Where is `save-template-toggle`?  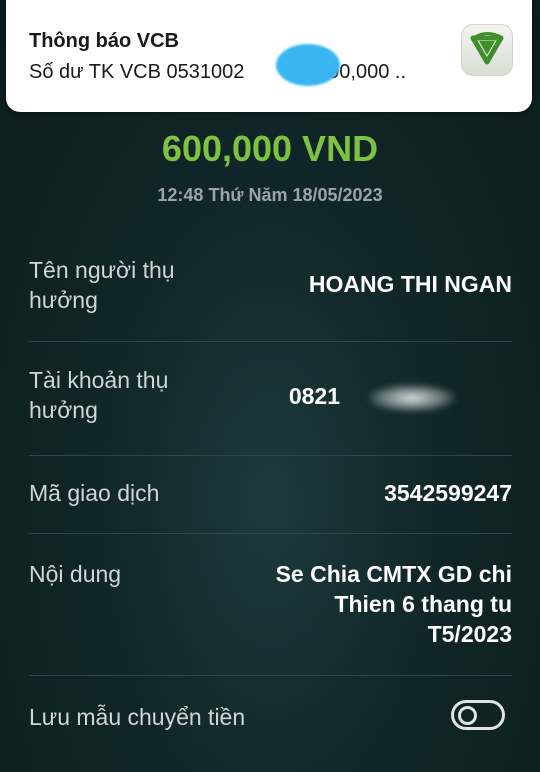 save-template-toggle is located at coordinates (478, 715).